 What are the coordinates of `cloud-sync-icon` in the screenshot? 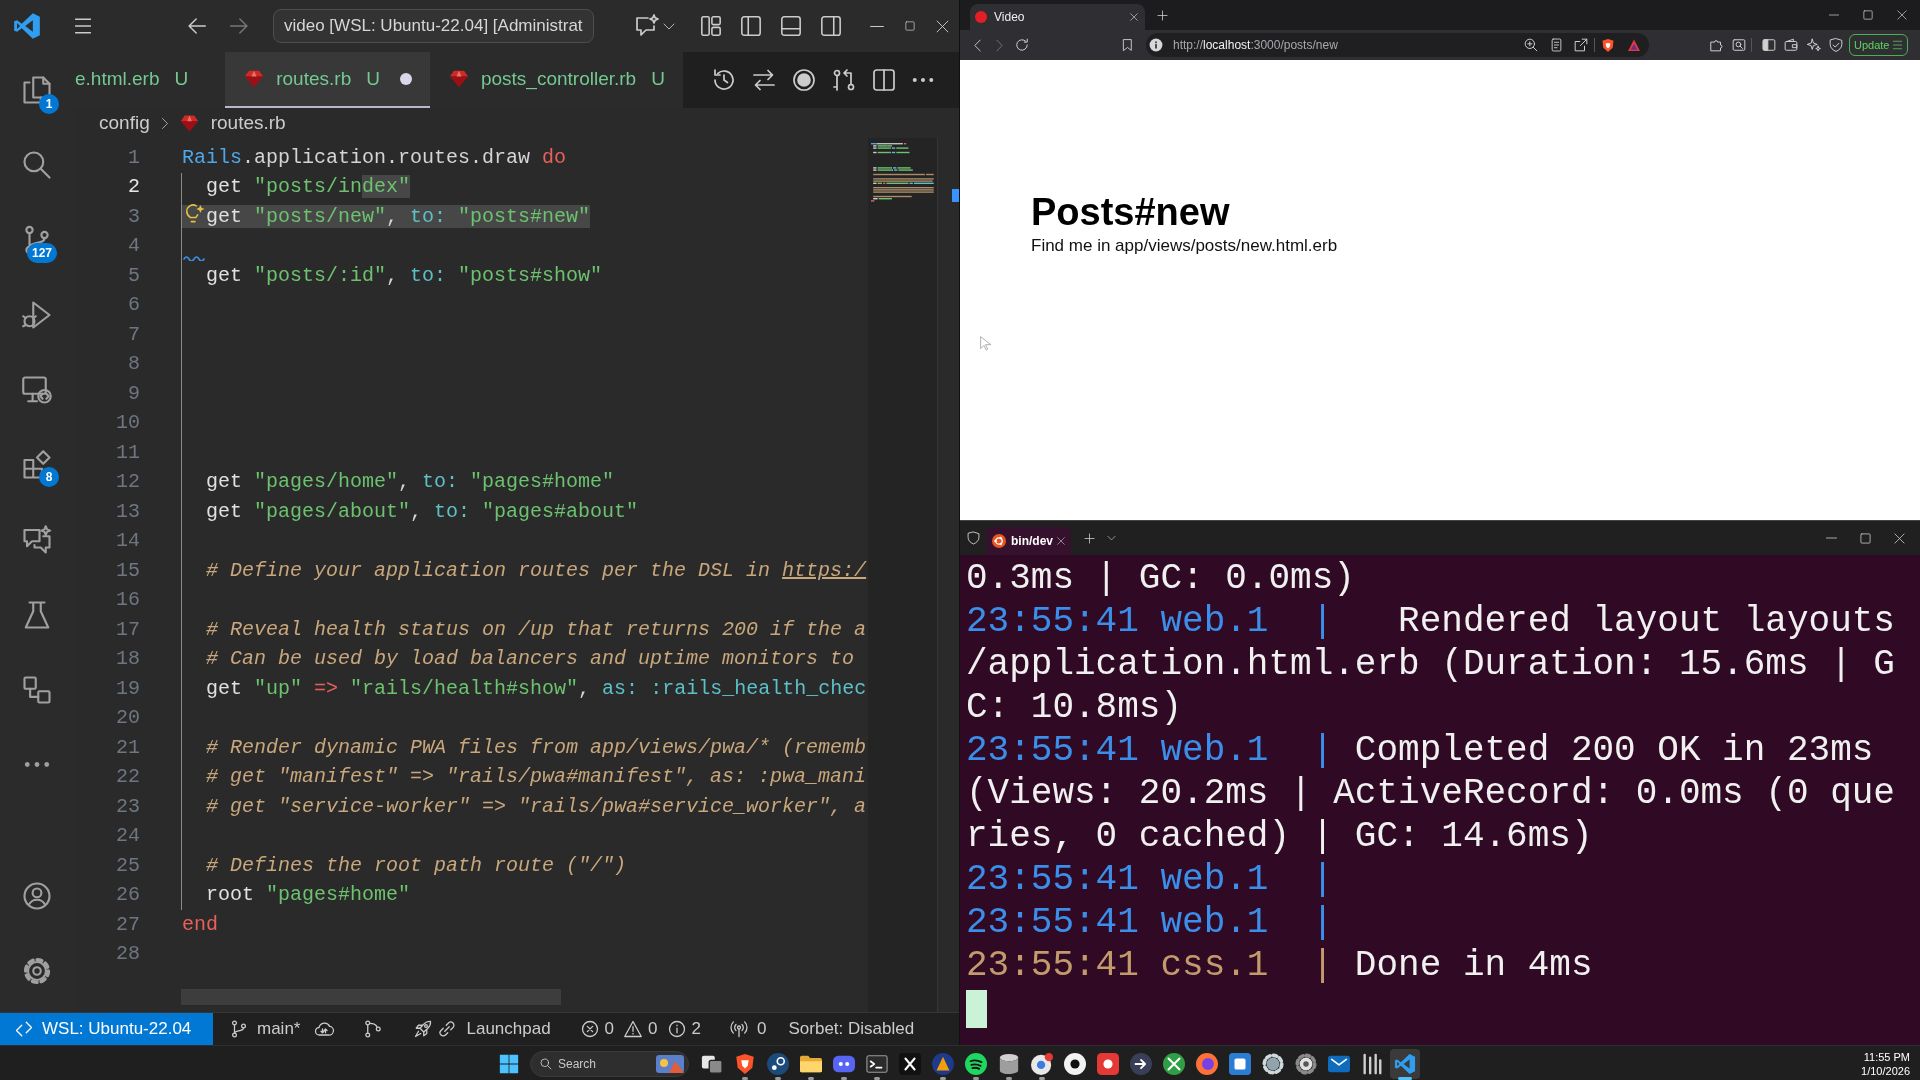 It's located at (324, 1029).